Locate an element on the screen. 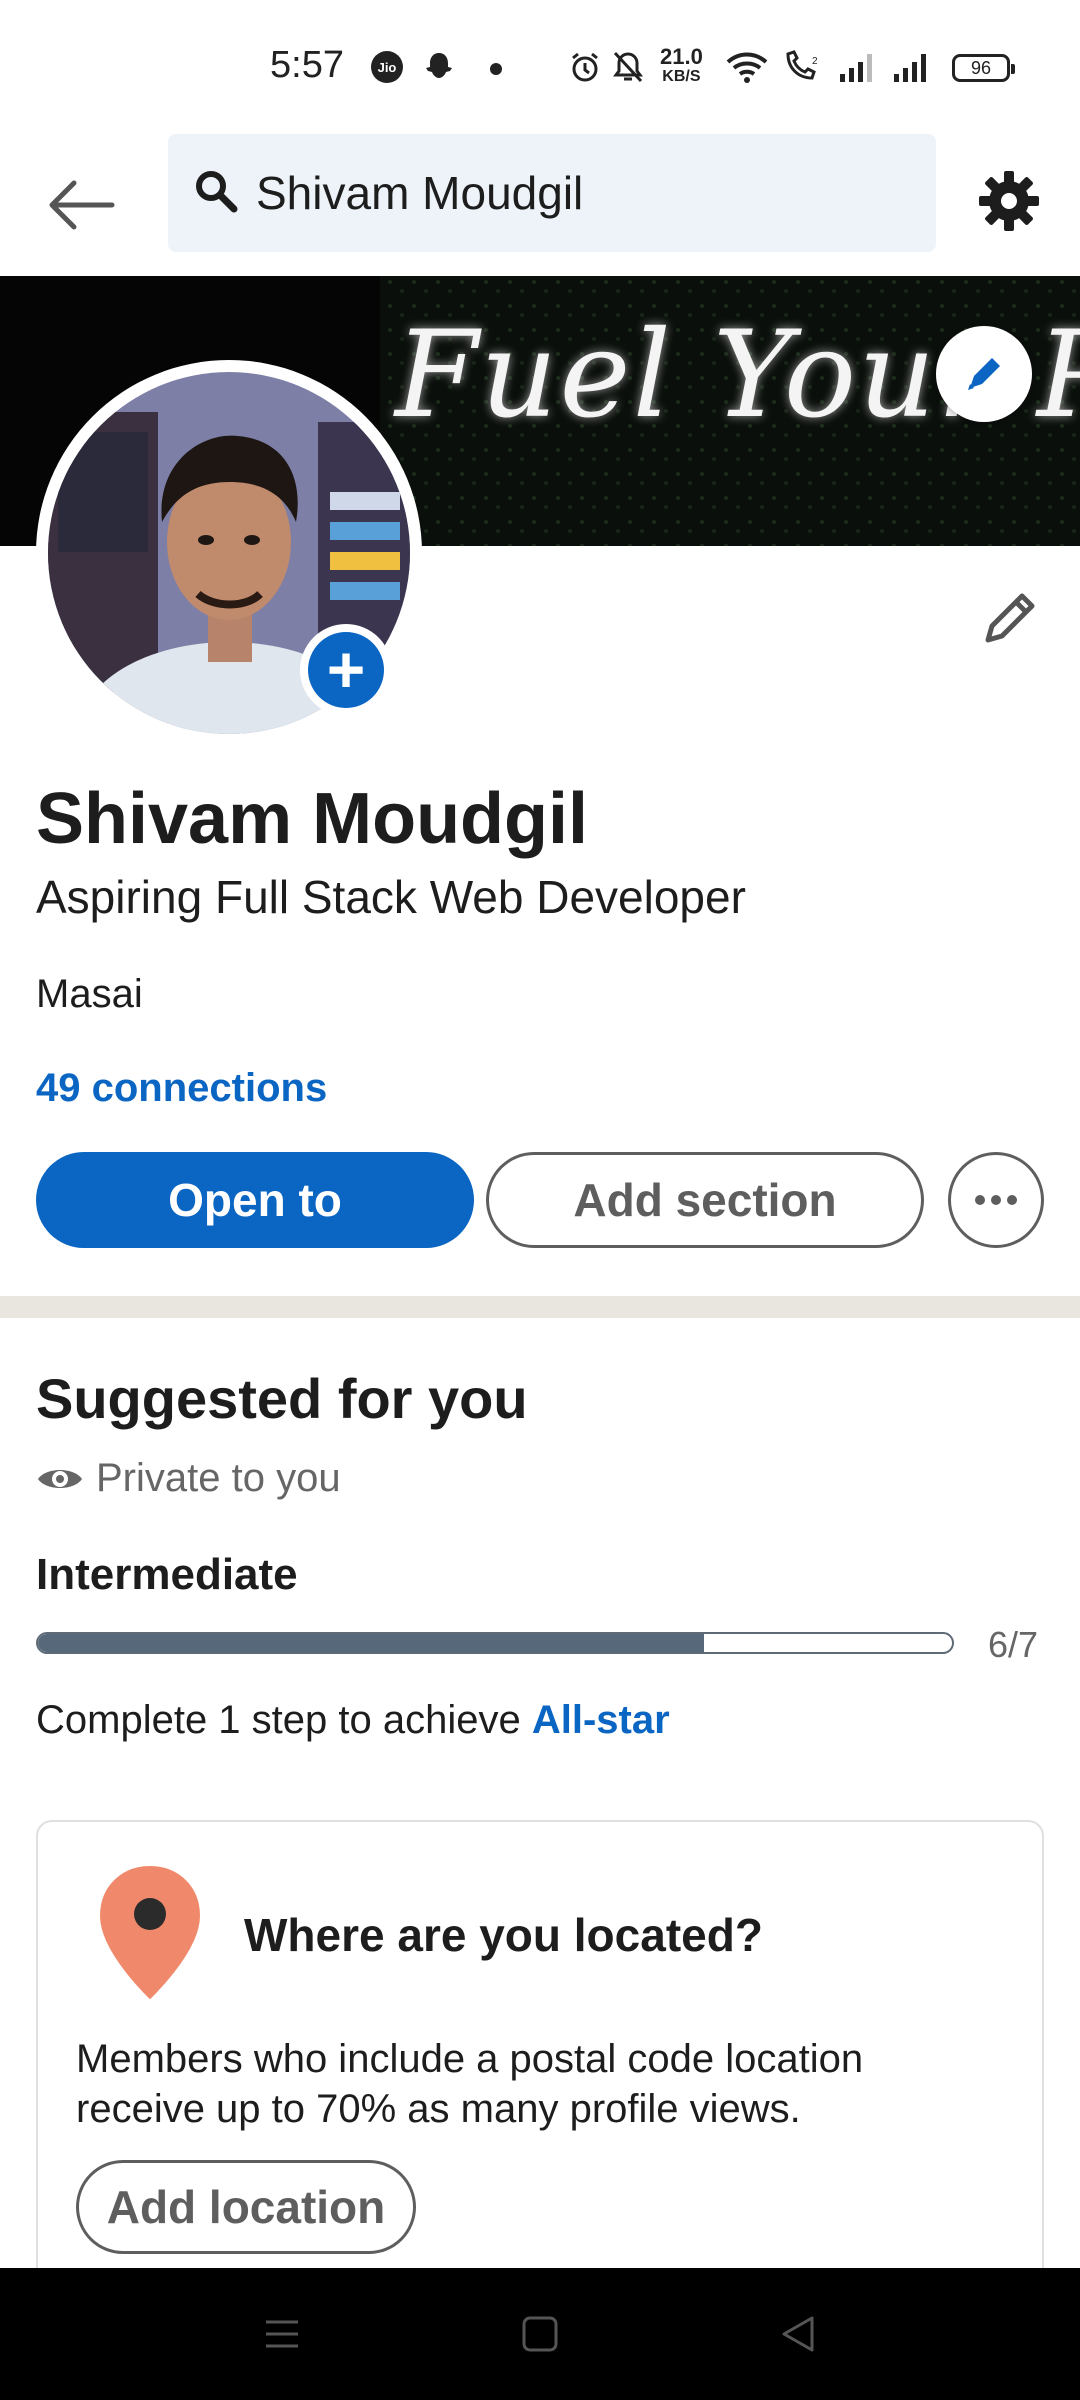 The height and width of the screenshot is (2400, 1080). square-icon is located at coordinates (540, 2334).